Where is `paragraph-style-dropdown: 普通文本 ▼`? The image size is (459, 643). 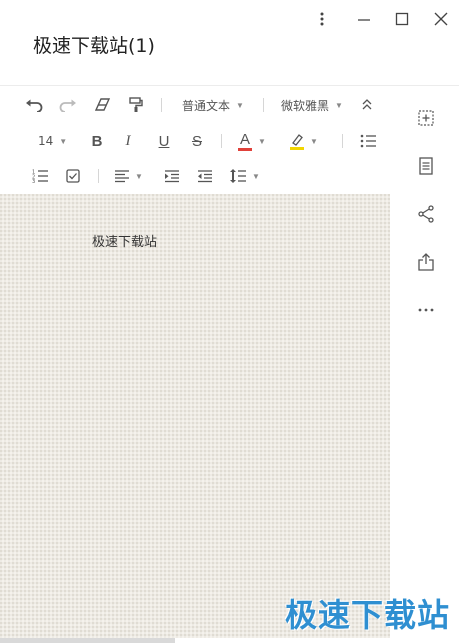 paragraph-style-dropdown: 普通文本 ▼ is located at coordinates (217, 105).